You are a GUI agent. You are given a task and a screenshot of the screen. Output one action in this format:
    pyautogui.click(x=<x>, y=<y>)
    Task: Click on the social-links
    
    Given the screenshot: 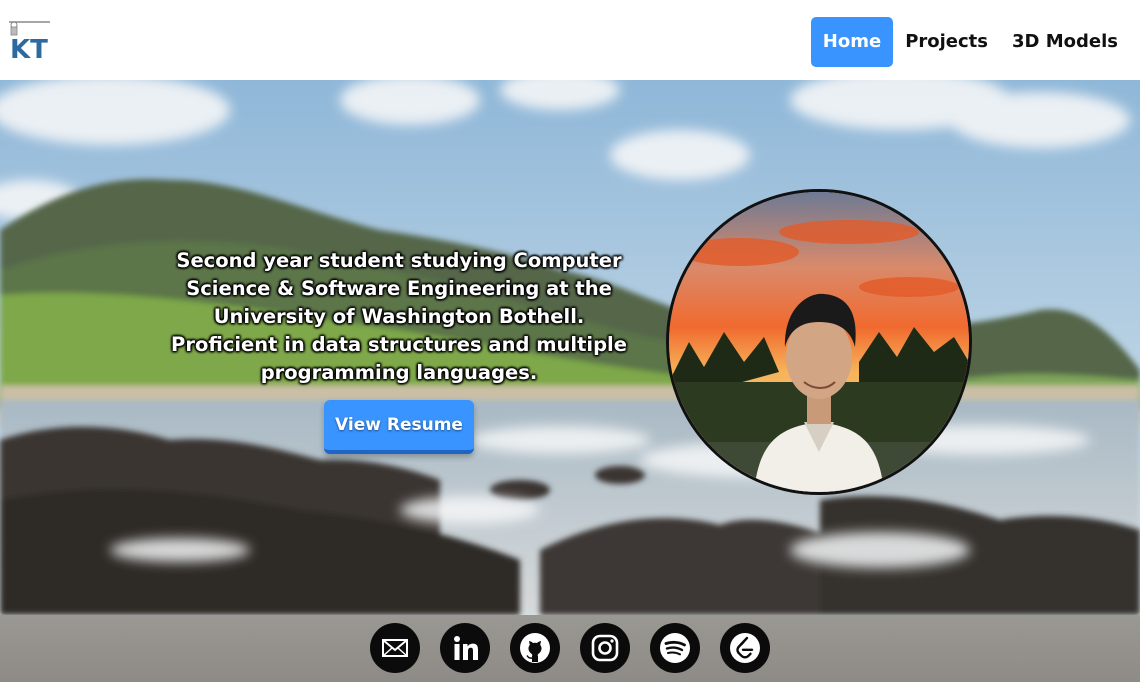 What is the action you would take?
    pyautogui.click(x=570, y=648)
    